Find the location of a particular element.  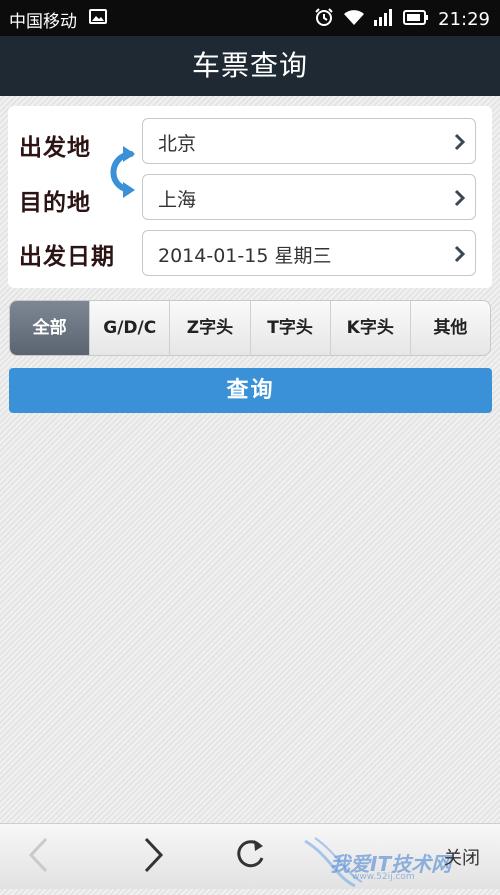

signal-icon is located at coordinates (384, 19).